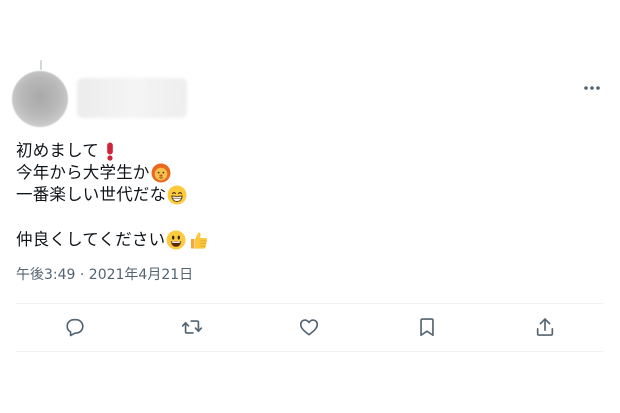 The image size is (620, 413). What do you see at coordinates (199, 240) in the screenshot?
I see `thumbs-up-icon` at bounding box center [199, 240].